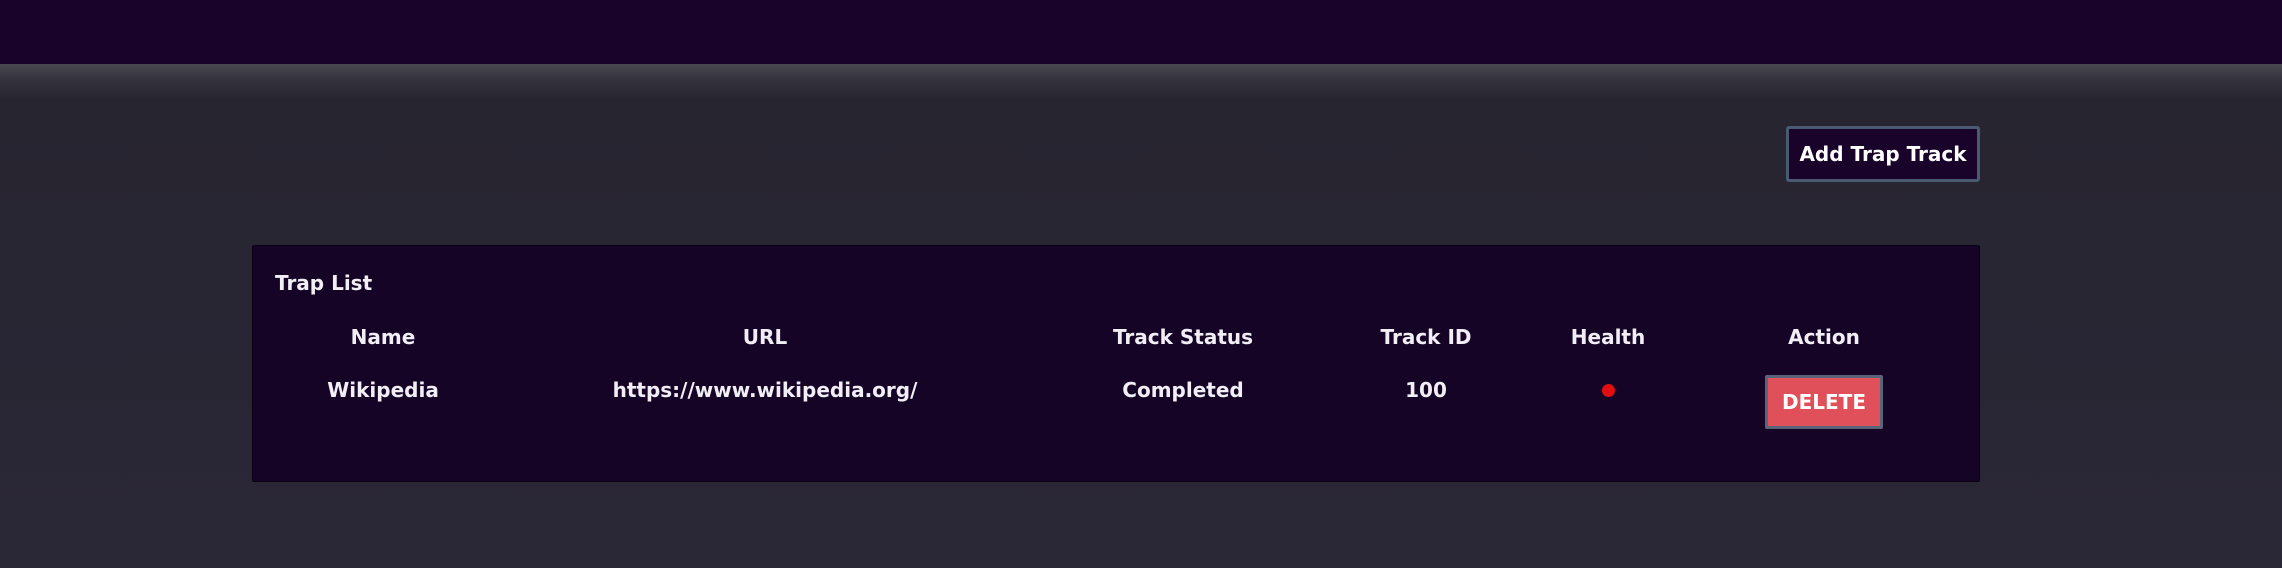 Image resolution: width=2282 pixels, height=568 pixels. What do you see at coordinates (1141, 32) in the screenshot?
I see `top-navbar` at bounding box center [1141, 32].